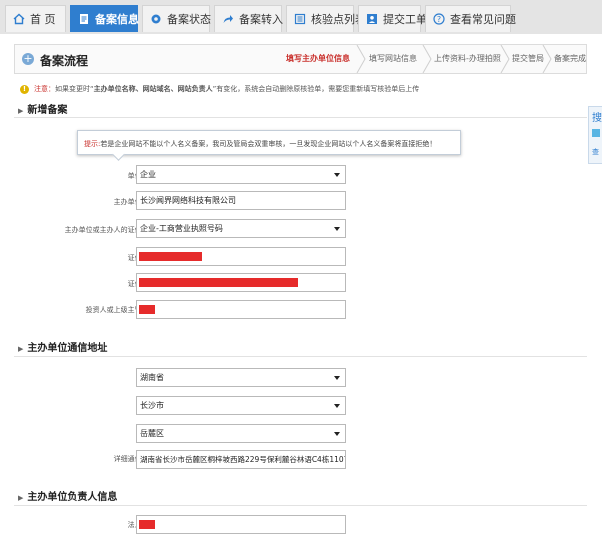  Describe the element at coordinates (64, 61) in the screenshot. I see `process-title: 备案流程` at that location.